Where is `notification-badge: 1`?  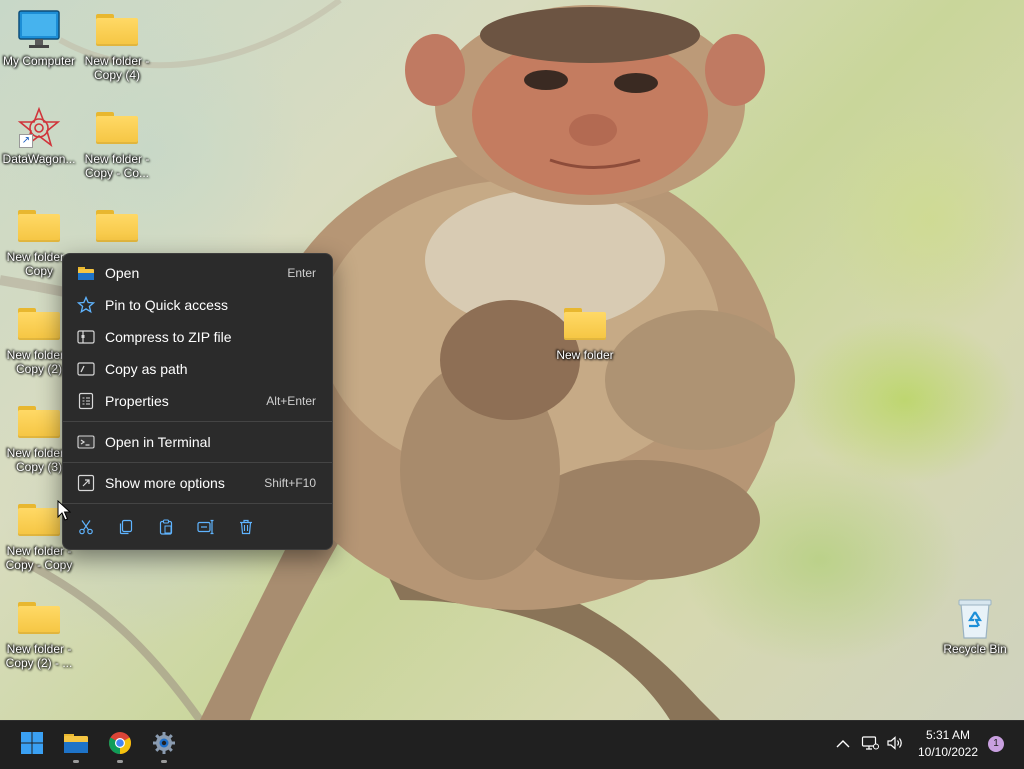 notification-badge: 1 is located at coordinates (996, 744).